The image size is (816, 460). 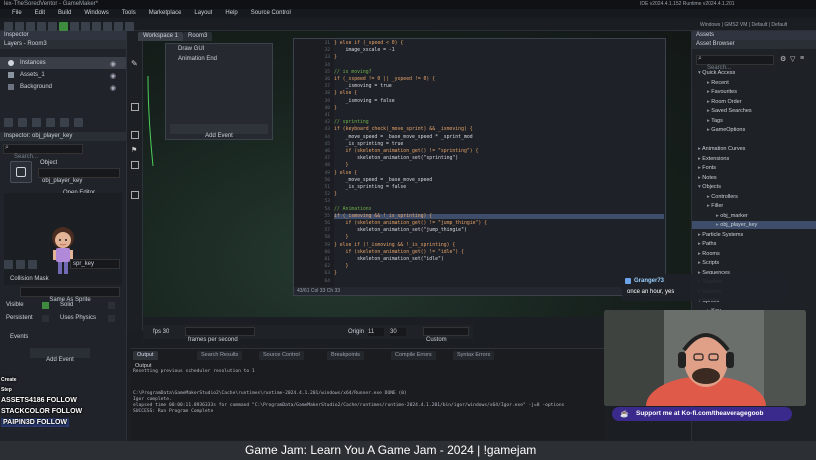 I want to click on add-tile-icon, so click(x=50, y=122).